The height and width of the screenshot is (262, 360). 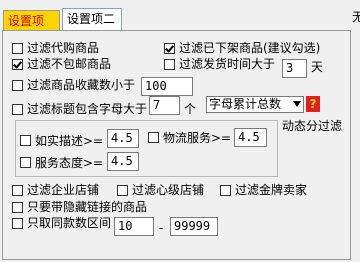 I want to click on label-fahuo-unit: 天, so click(x=317, y=67).